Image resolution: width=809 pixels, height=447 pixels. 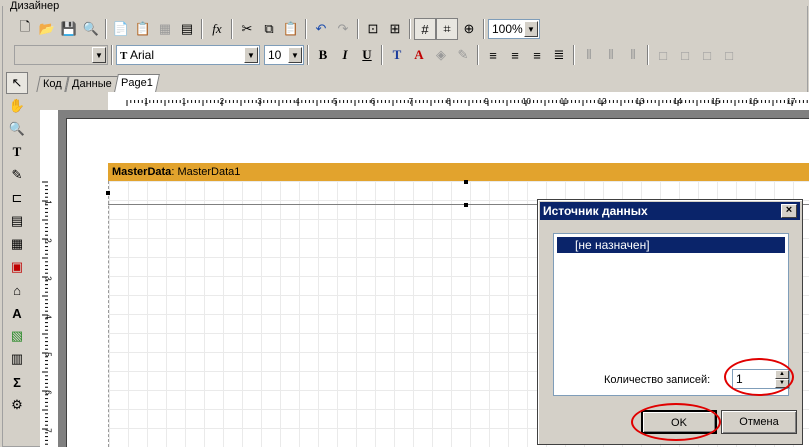 What do you see at coordinates (17, 290) in the screenshot?
I see `shape-icon: ⌂` at bounding box center [17, 290].